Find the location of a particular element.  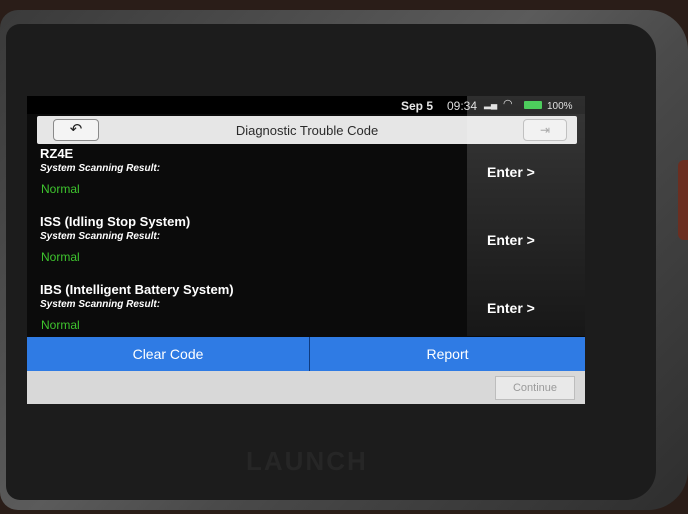

system-name: RZ4E is located at coordinates (57, 153).